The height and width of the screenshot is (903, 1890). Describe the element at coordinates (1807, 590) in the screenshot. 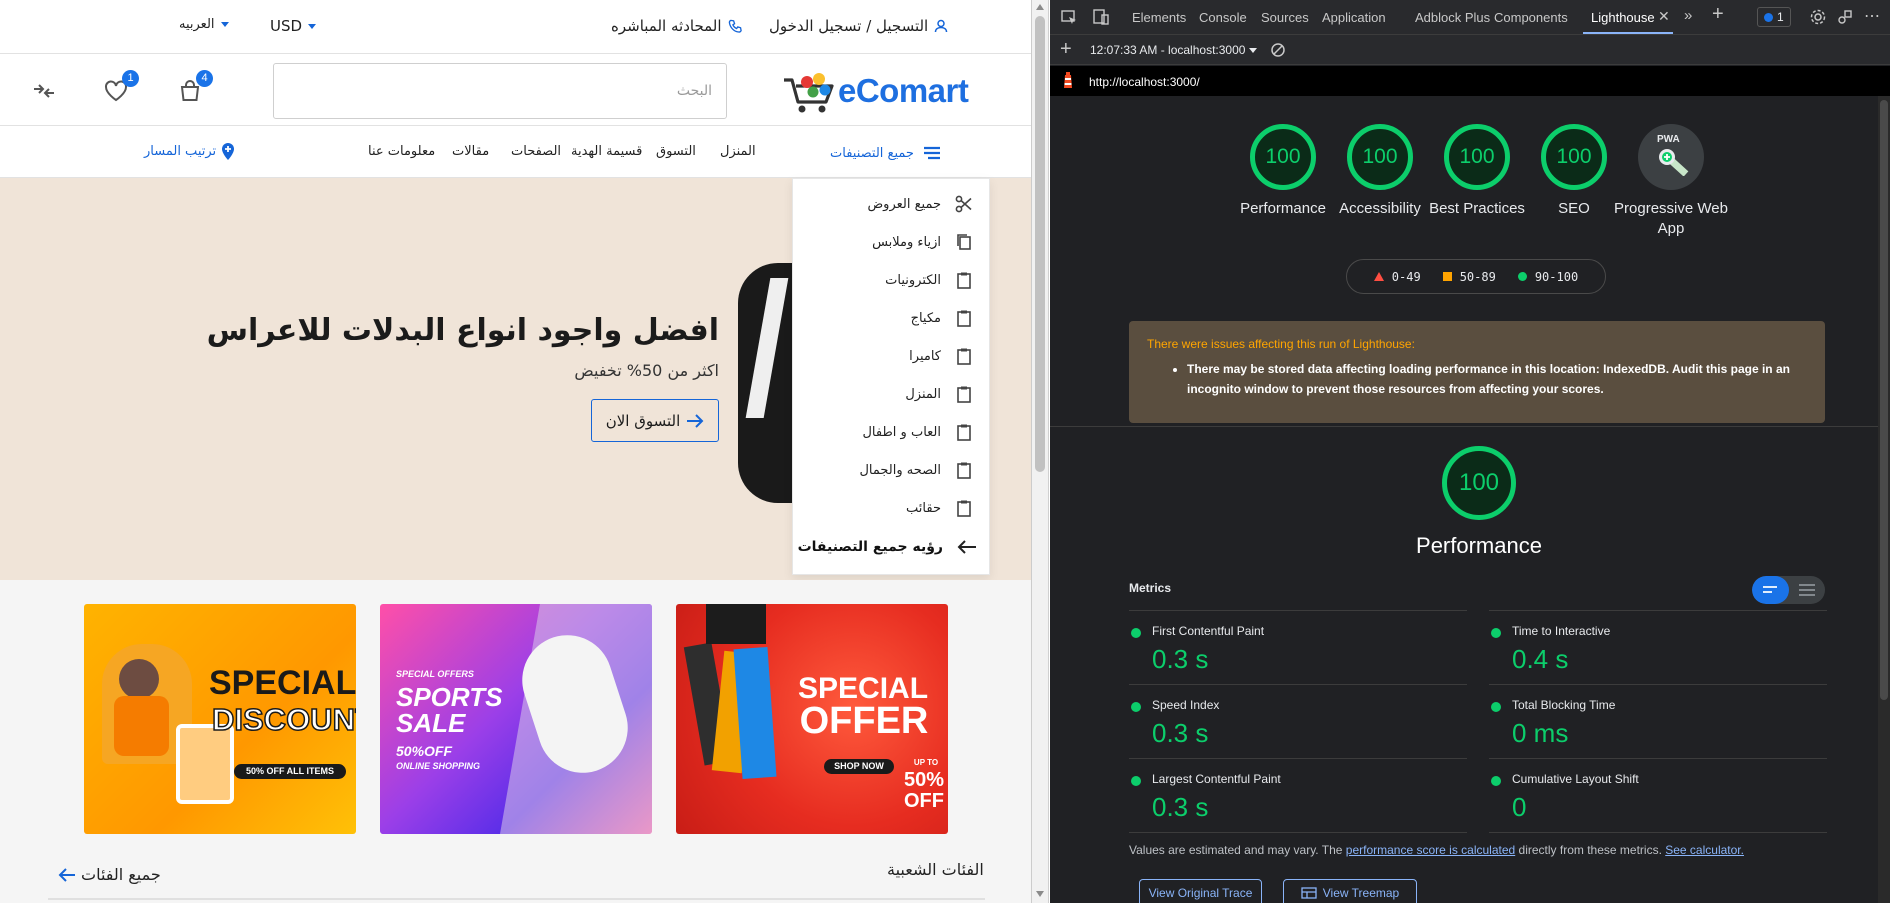

I see `expanded-view-icon` at that location.